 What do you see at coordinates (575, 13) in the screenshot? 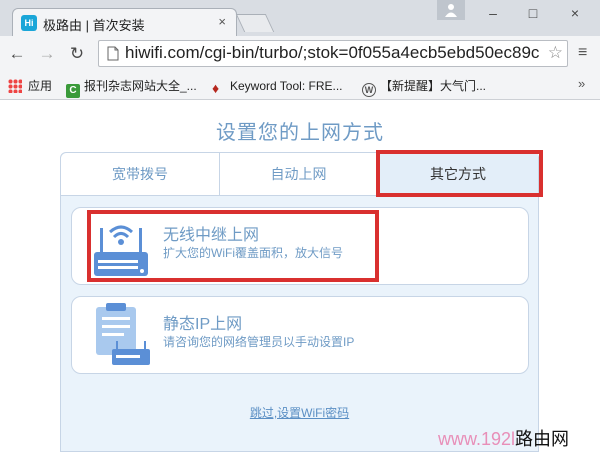
I see `close-window-button: ×` at bounding box center [575, 13].